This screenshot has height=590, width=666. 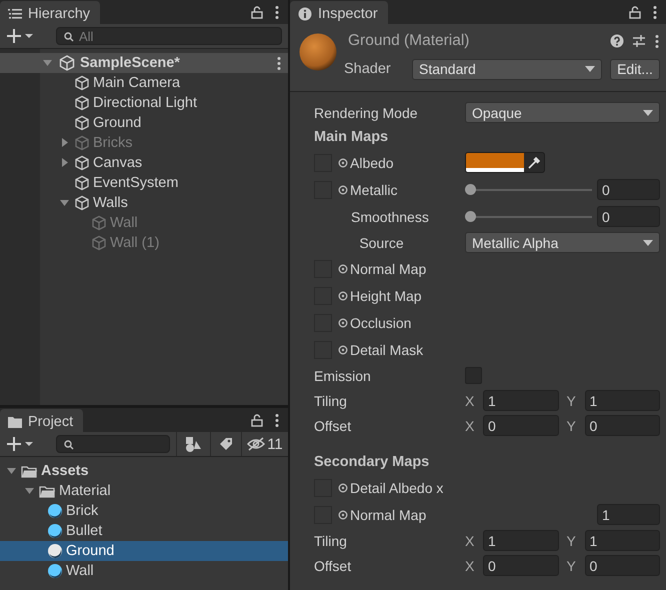 What do you see at coordinates (318, 52) in the screenshot?
I see `material-preview-icon` at bounding box center [318, 52].